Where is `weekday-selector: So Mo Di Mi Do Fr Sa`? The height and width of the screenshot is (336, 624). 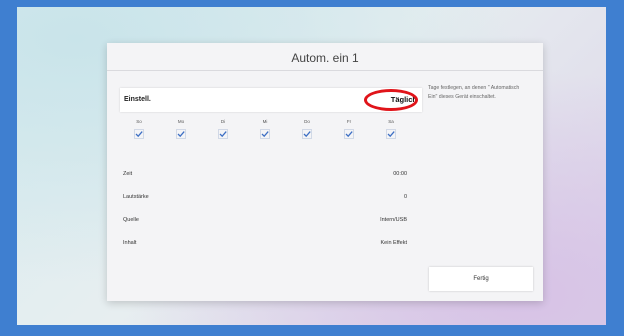
weekday-selector: So Mo Di Mi Do Fr Sa is located at coordinates (271, 133).